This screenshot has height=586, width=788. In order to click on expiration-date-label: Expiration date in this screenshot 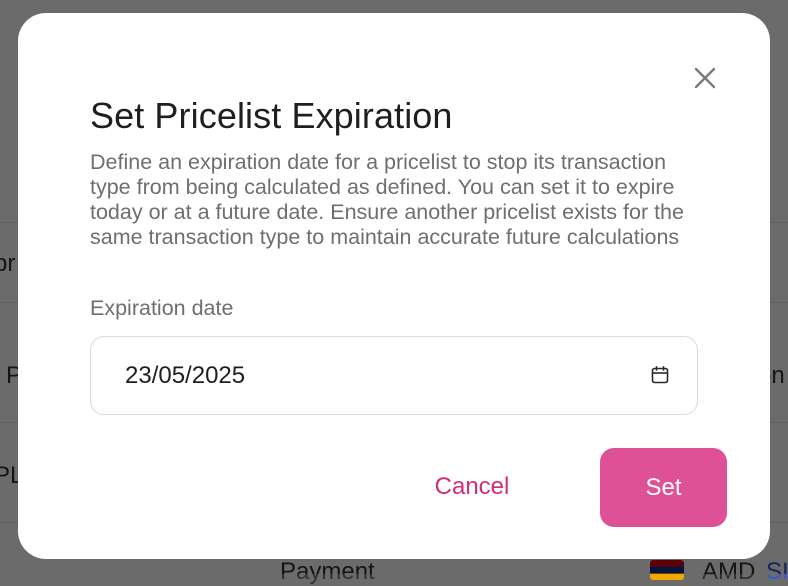, I will do `click(162, 308)`.